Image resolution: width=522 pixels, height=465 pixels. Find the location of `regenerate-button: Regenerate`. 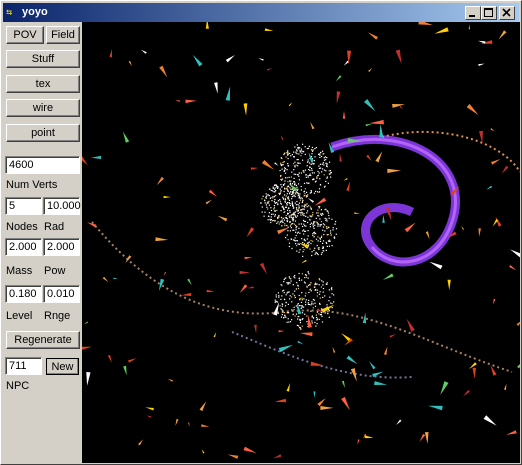

regenerate-button: Regenerate is located at coordinates (43, 340).